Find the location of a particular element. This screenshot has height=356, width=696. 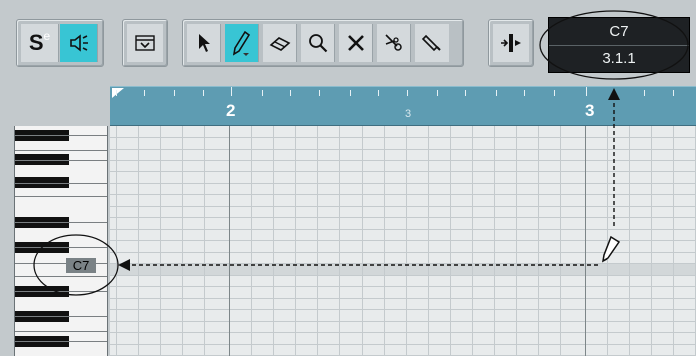

eraser-tool-button is located at coordinates (280, 43).